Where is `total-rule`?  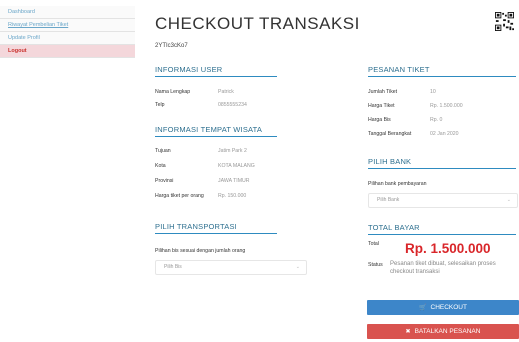
total-rule is located at coordinates (442, 234).